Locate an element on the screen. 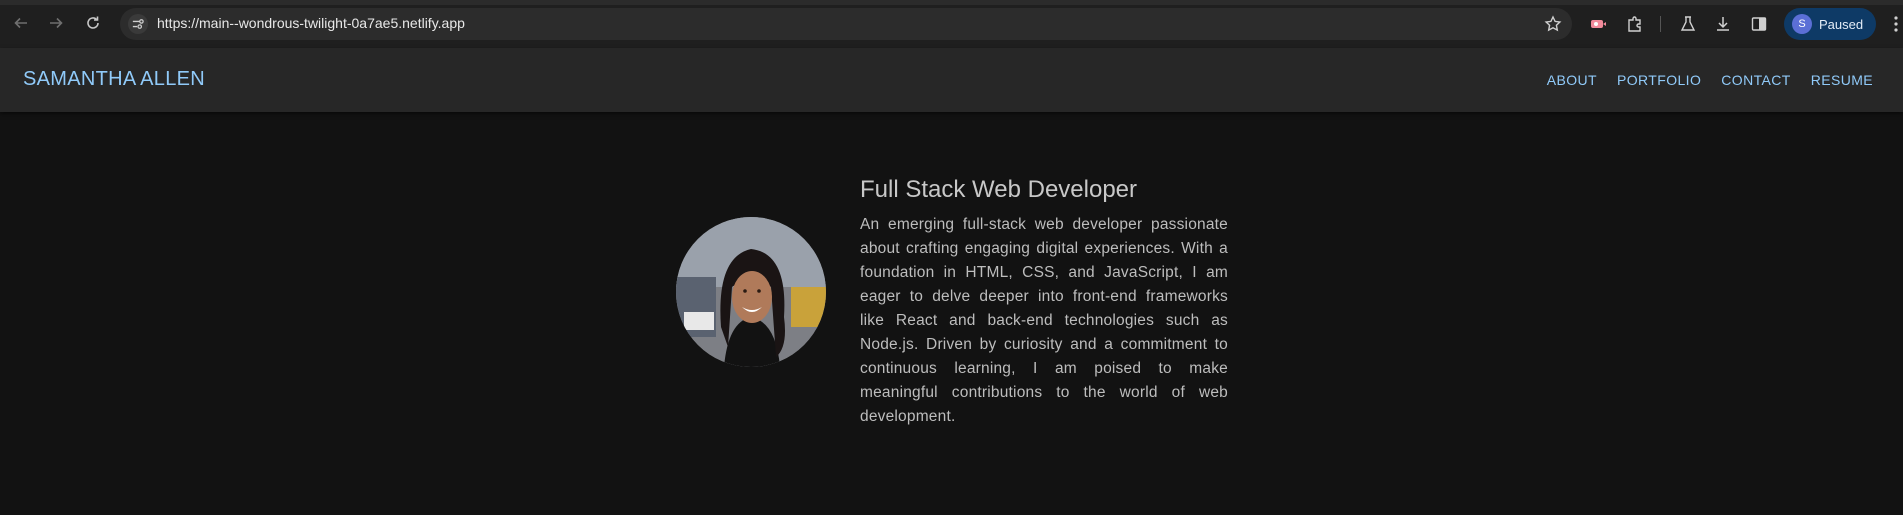 This screenshot has height=515, width=1903. nav-resume: RESUME is located at coordinates (1842, 80).